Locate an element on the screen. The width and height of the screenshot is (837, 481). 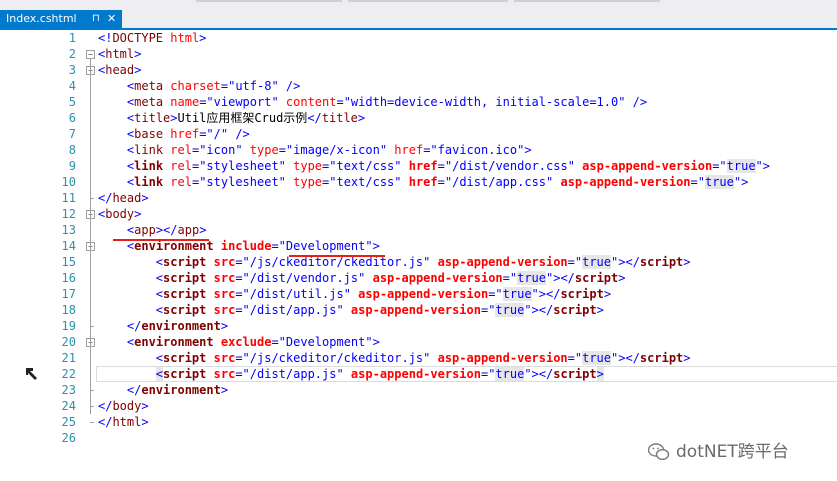
code-token: true is located at coordinates (719, 182).